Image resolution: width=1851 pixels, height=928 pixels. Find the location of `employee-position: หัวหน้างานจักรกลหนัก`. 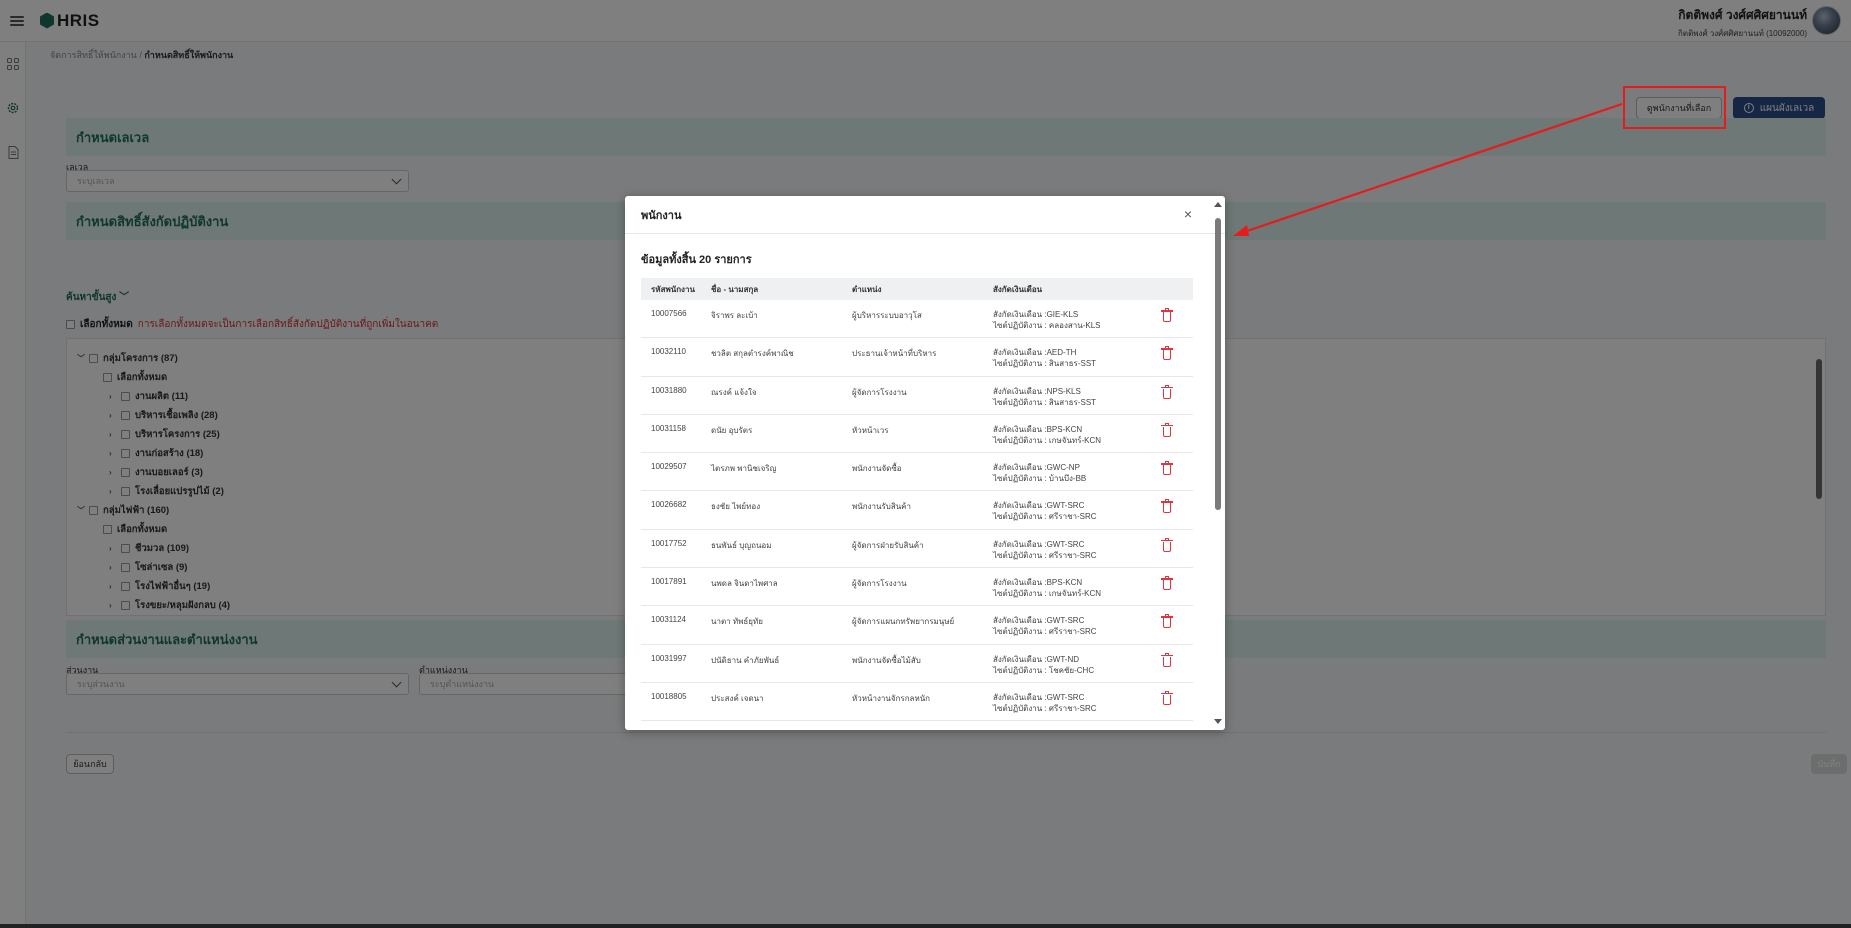

employee-position: หัวหน้างานจักรกลหนัก is located at coordinates (891, 698).